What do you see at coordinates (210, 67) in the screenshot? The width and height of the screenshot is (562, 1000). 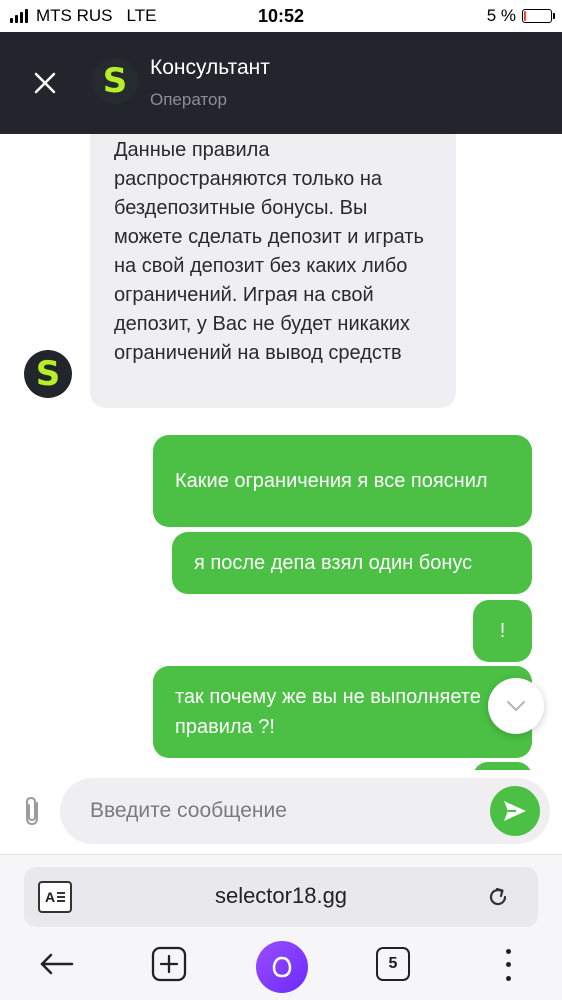 I see `chat-title: Консультант` at bounding box center [210, 67].